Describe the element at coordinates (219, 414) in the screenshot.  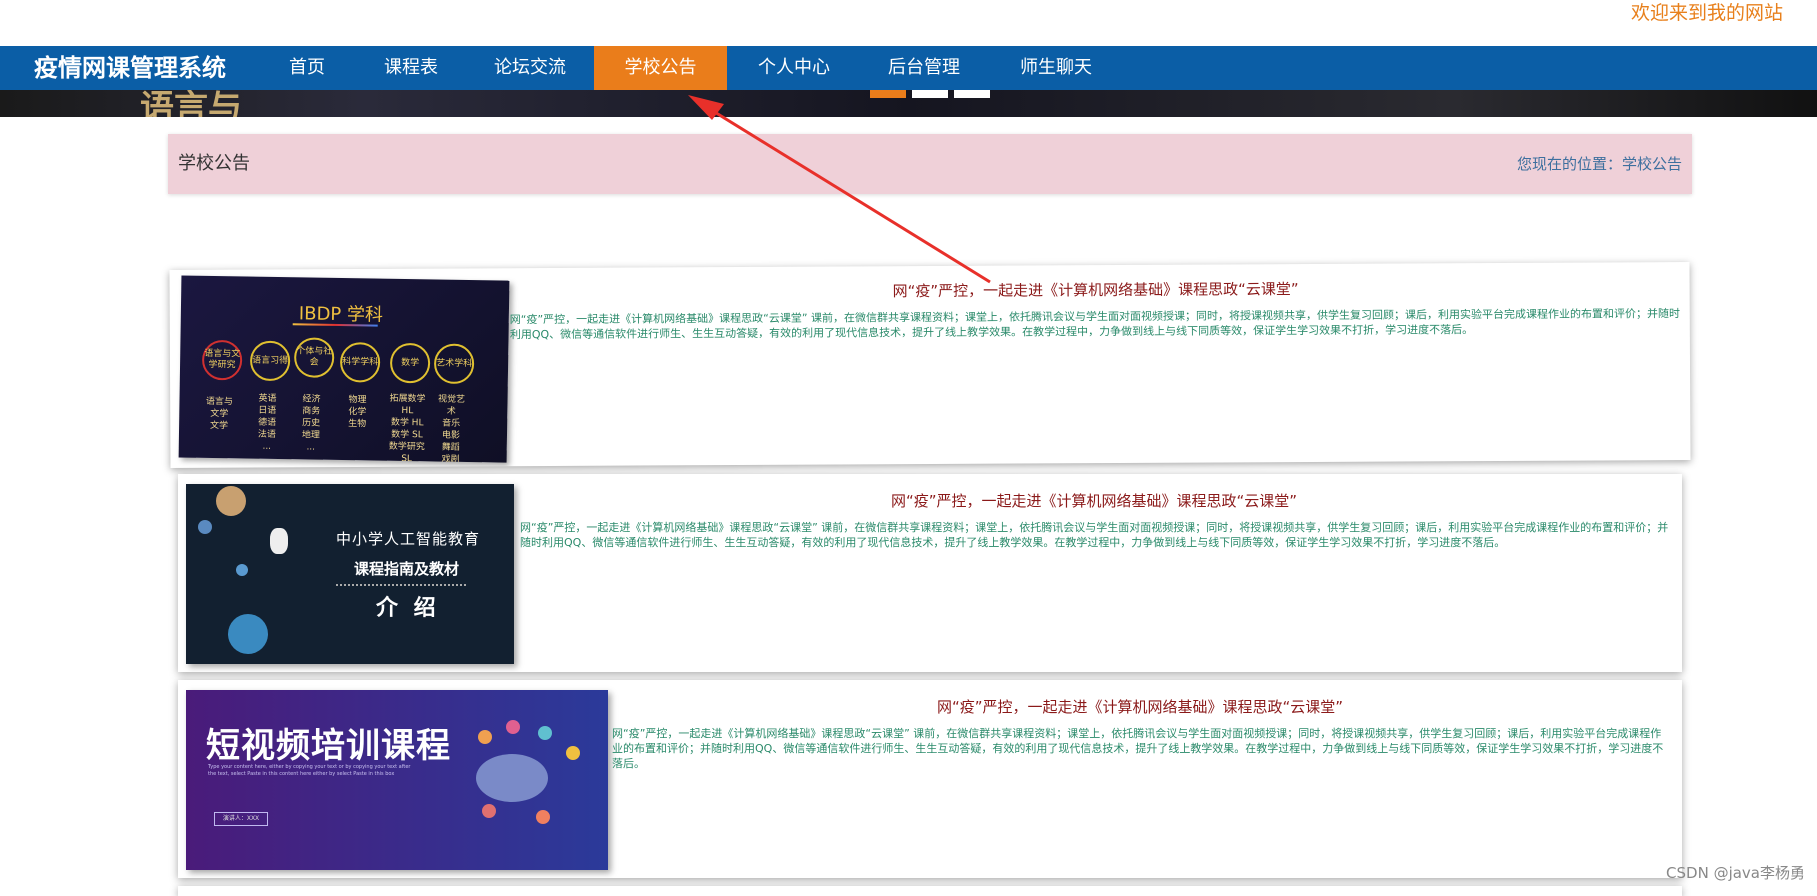
I see `subject-list: 语言与 文学 文学` at that location.